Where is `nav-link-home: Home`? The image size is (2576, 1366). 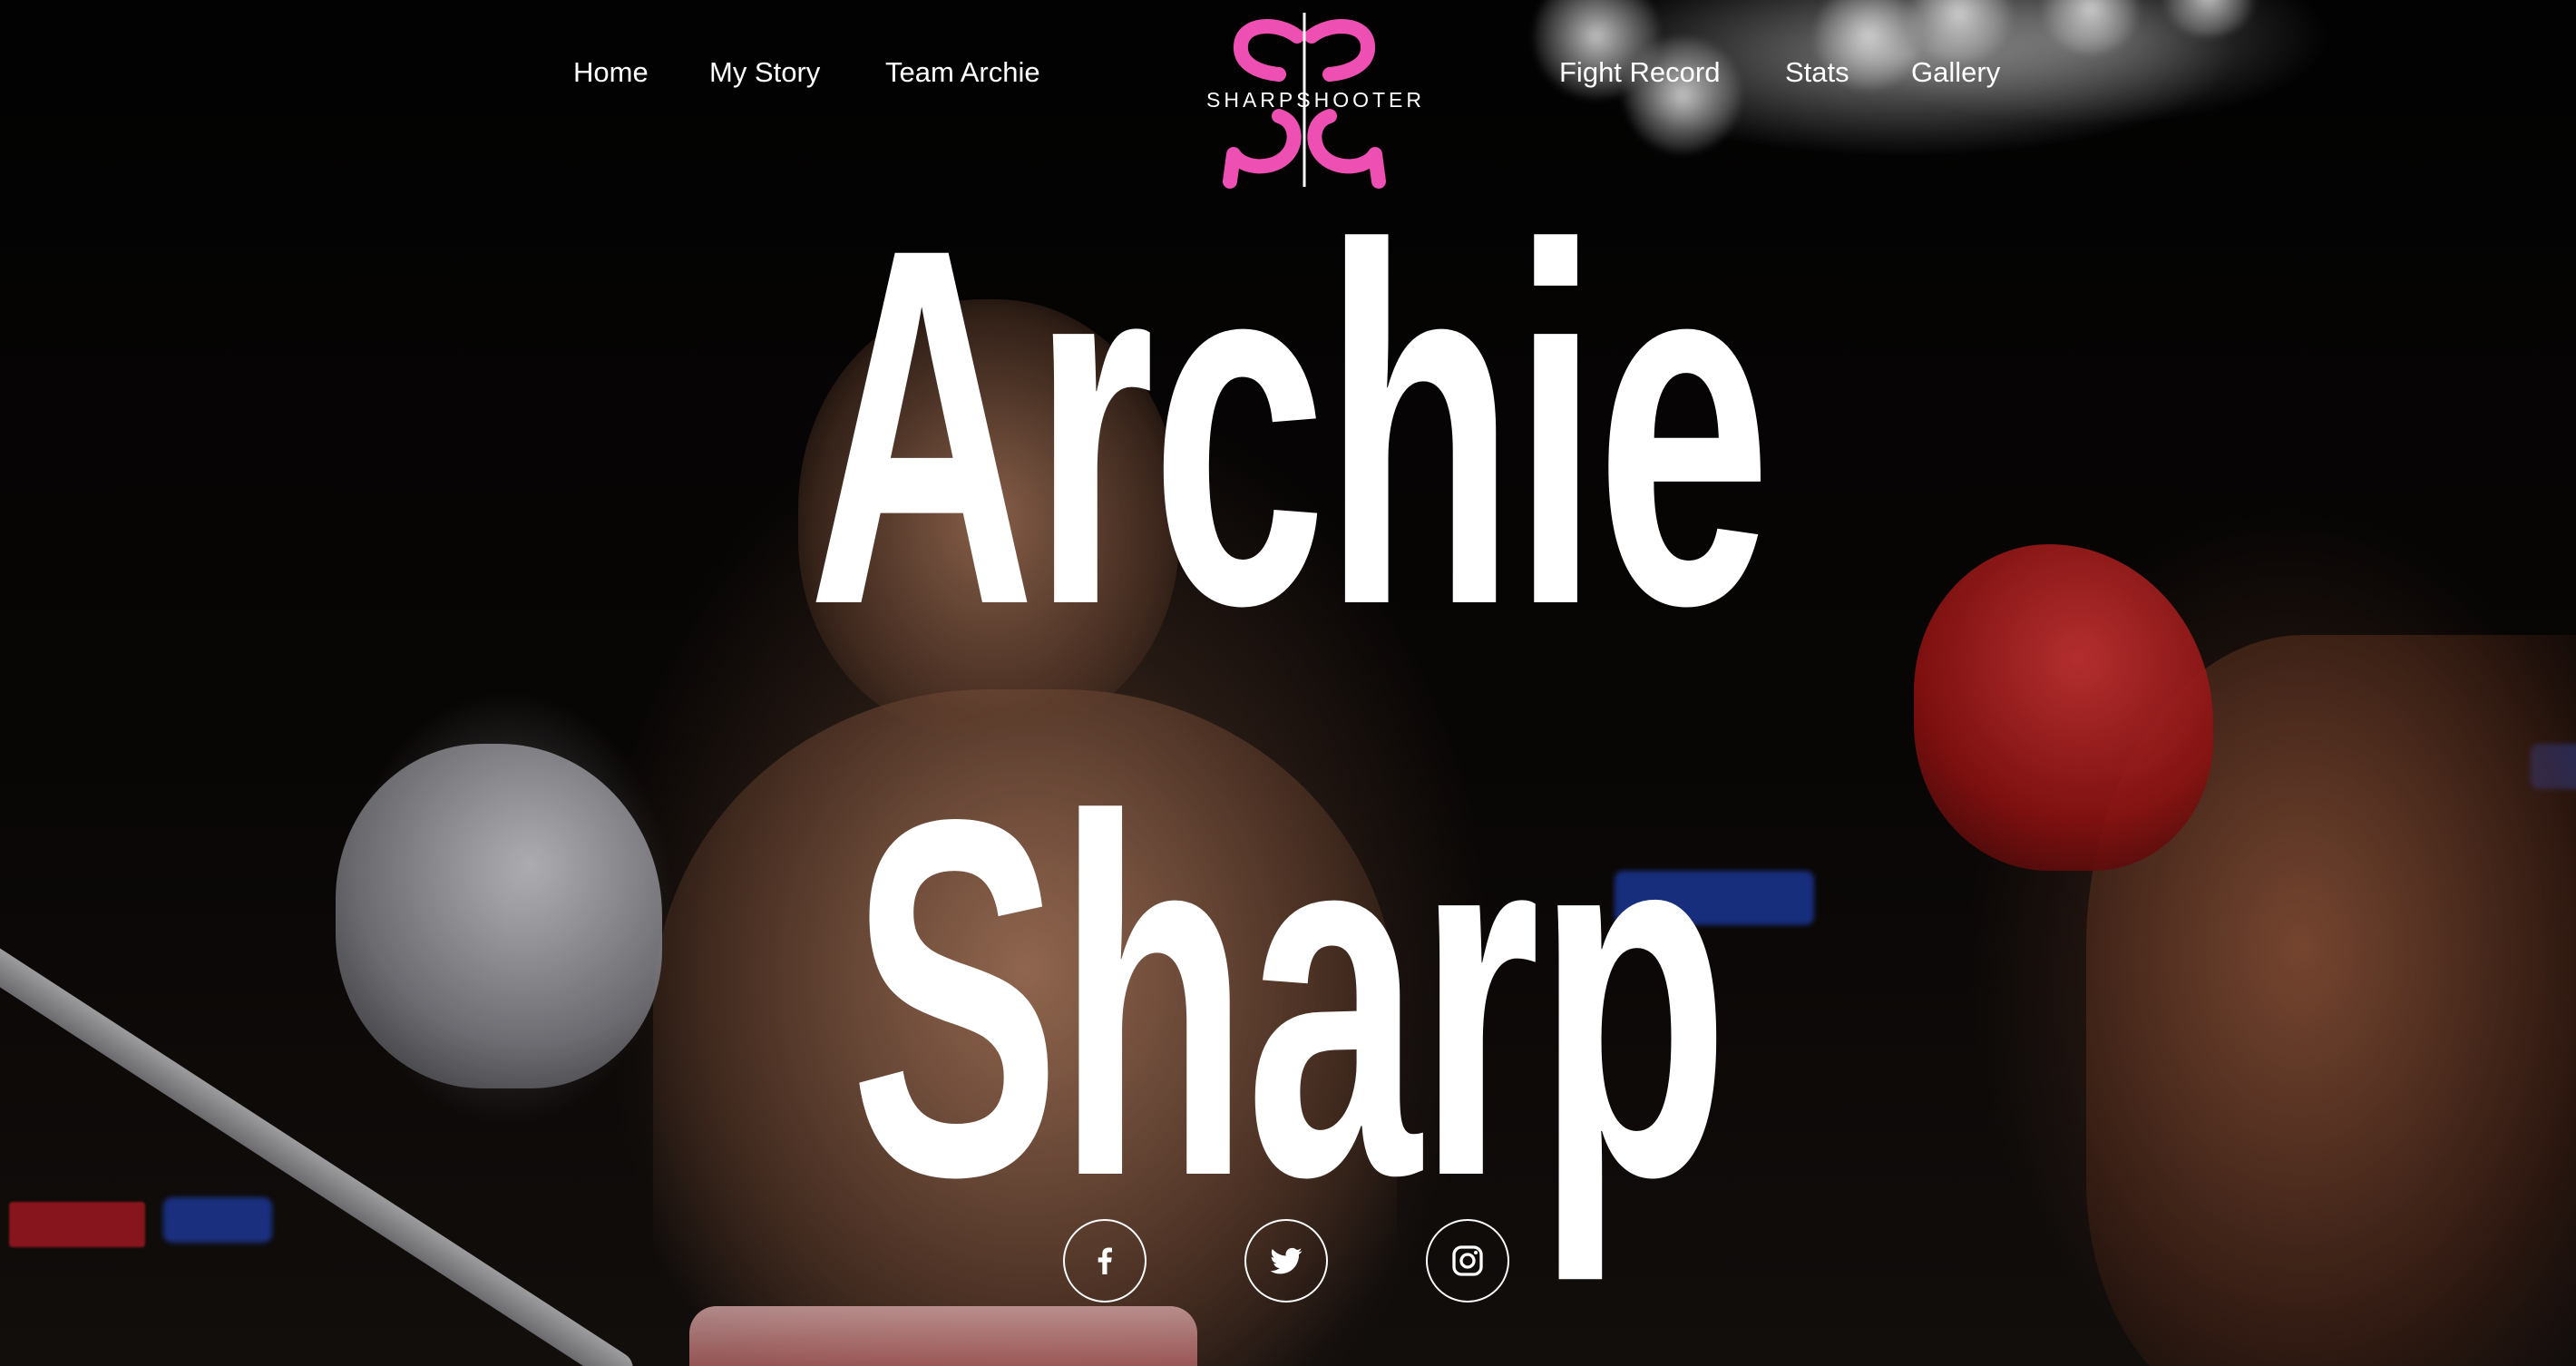 nav-link-home: Home is located at coordinates (611, 72).